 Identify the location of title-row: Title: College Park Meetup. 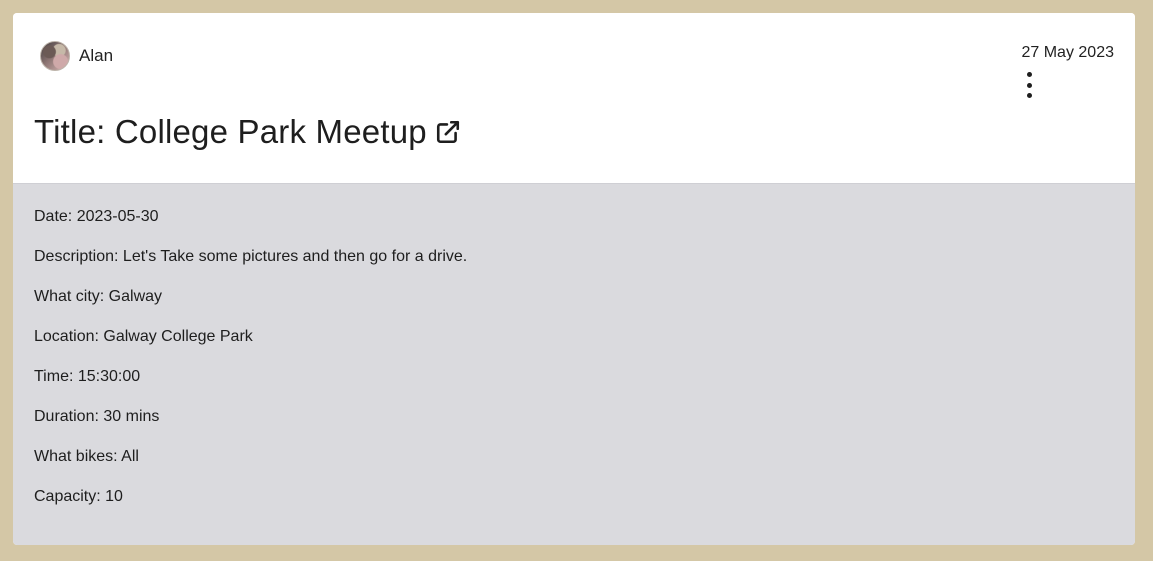
(247, 132).